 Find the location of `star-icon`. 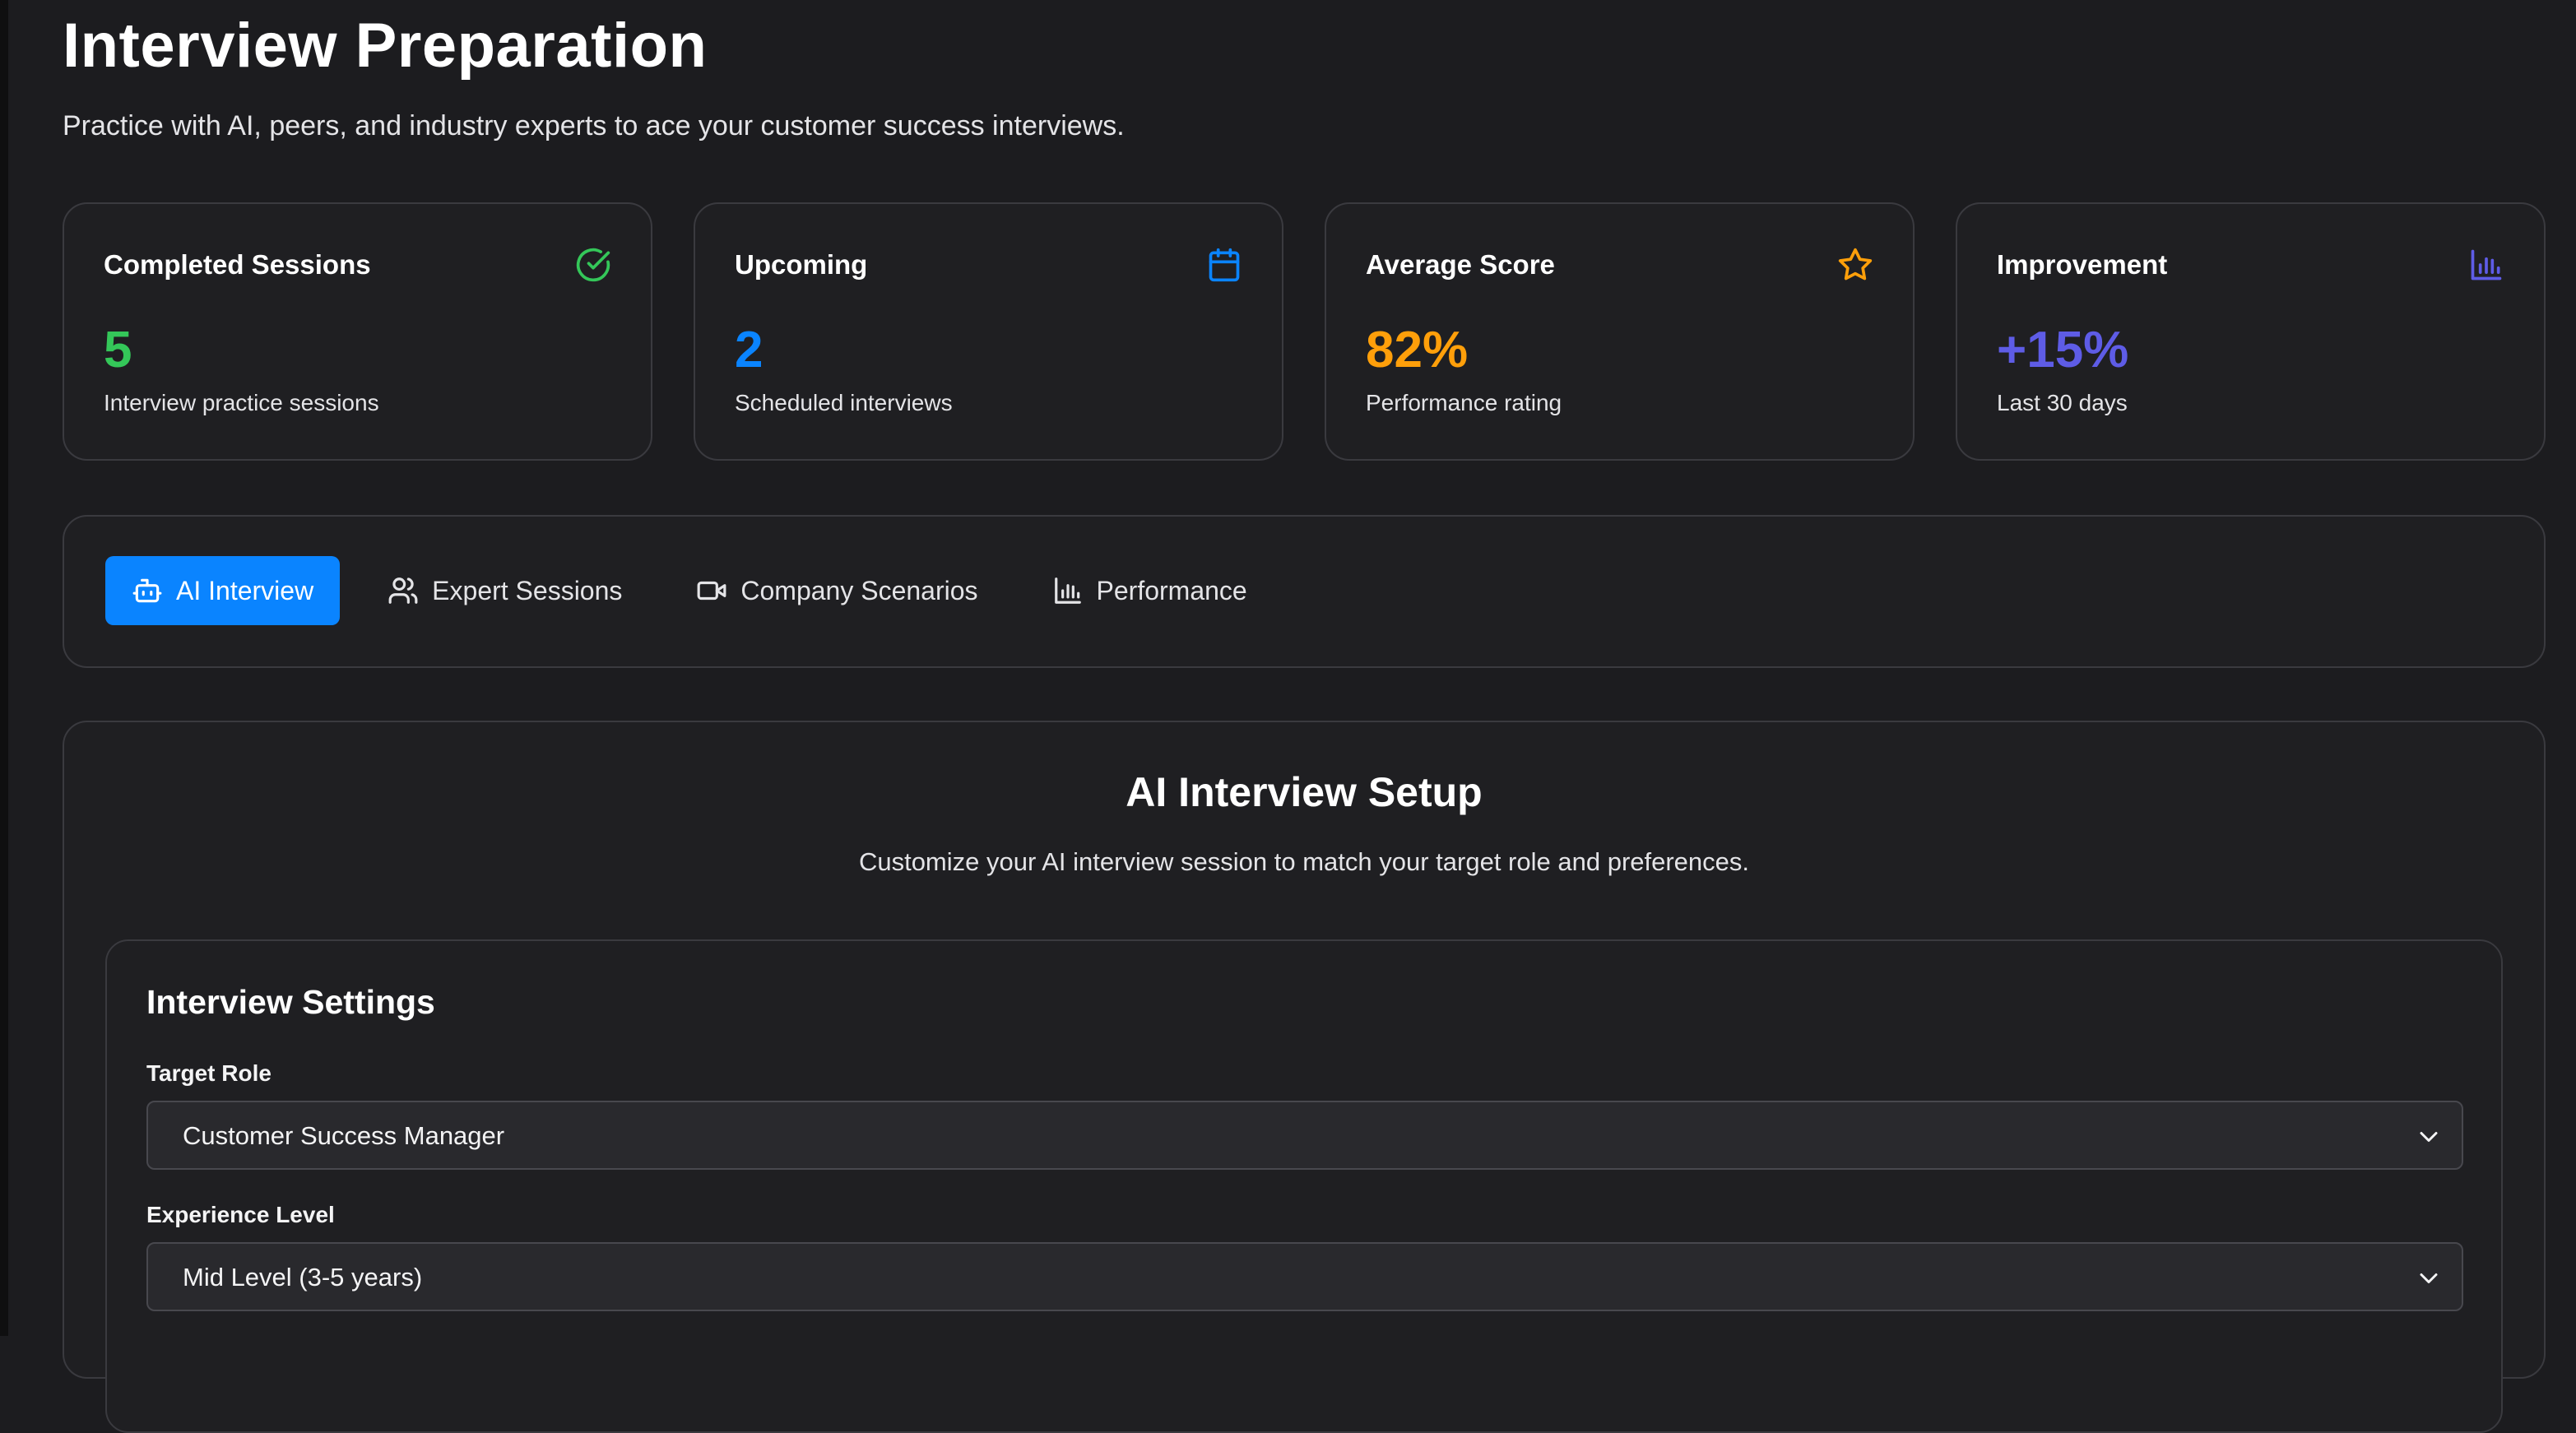

star-icon is located at coordinates (1855, 265).